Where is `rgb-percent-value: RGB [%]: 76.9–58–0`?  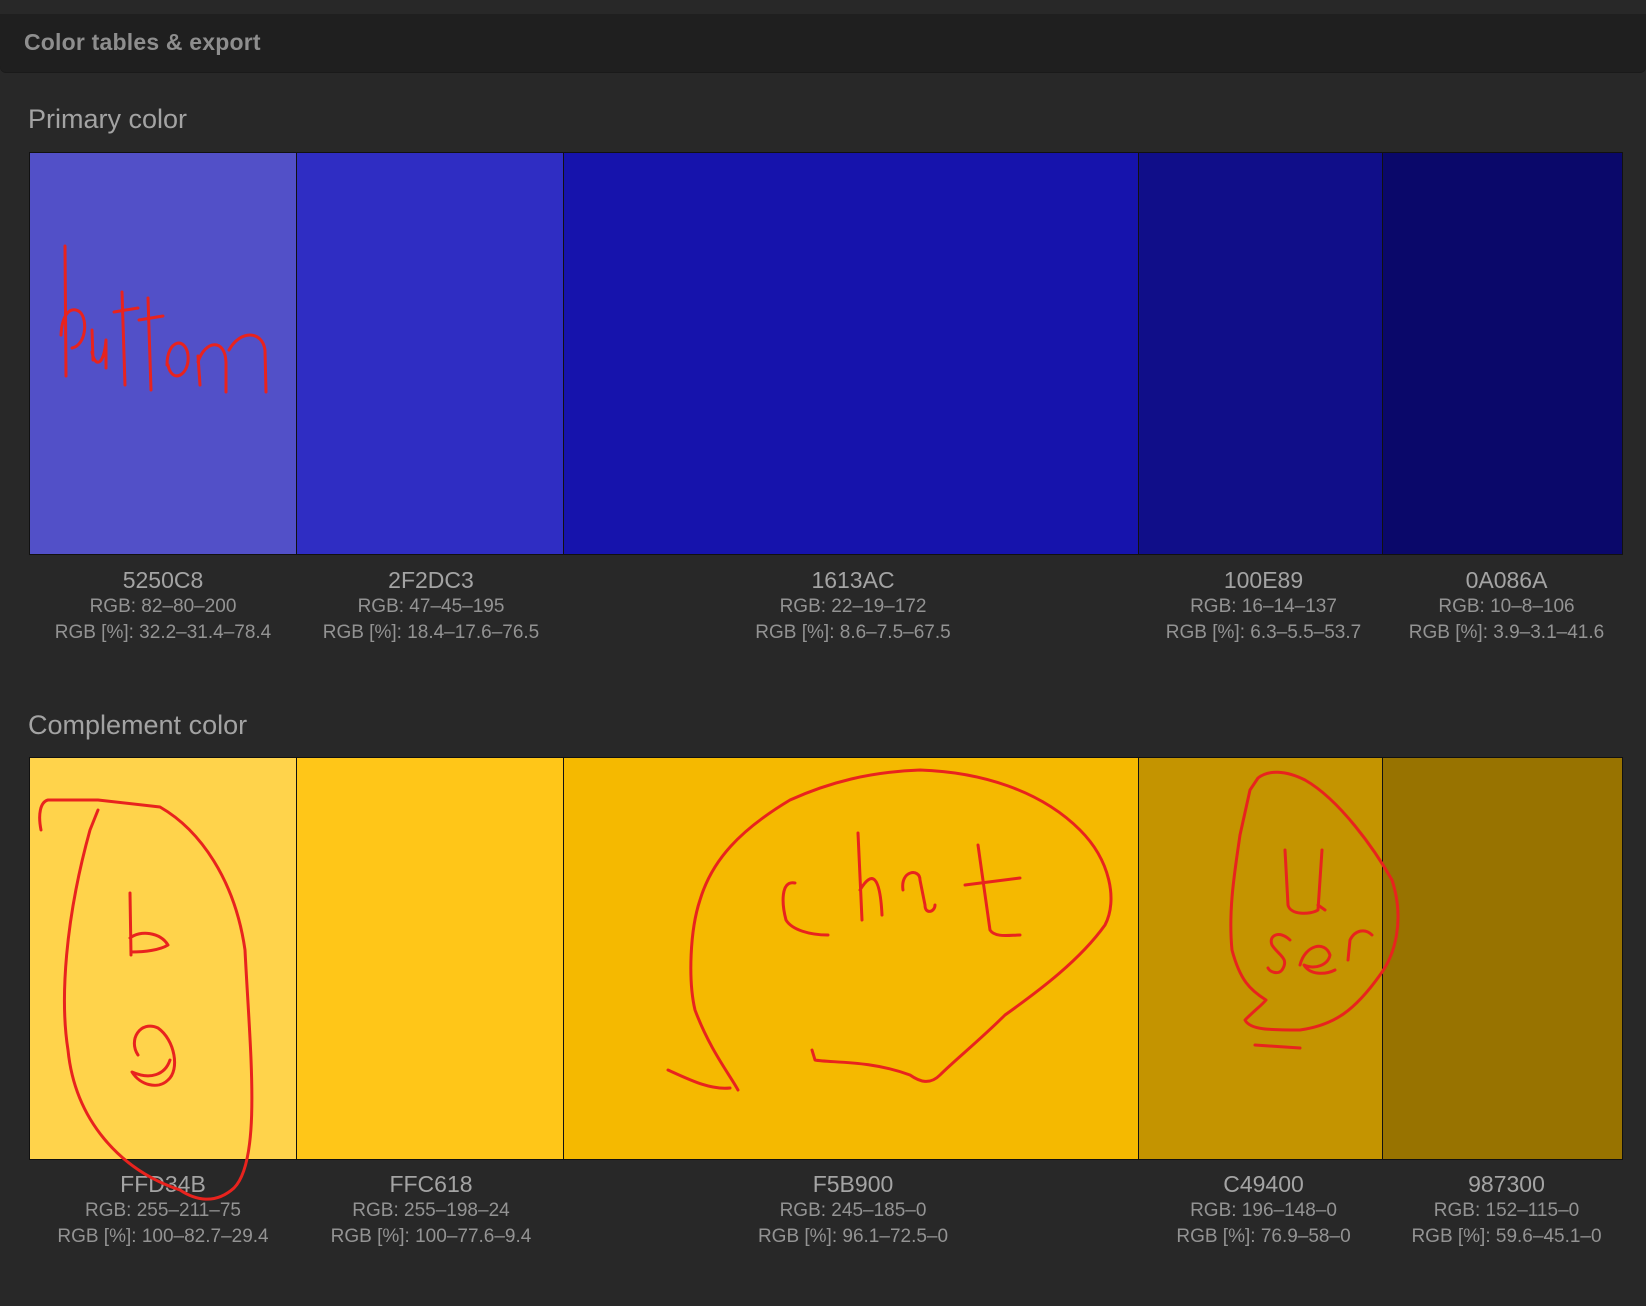
rgb-percent-value: RGB [%]: 76.9–58–0 is located at coordinates (1263, 1236).